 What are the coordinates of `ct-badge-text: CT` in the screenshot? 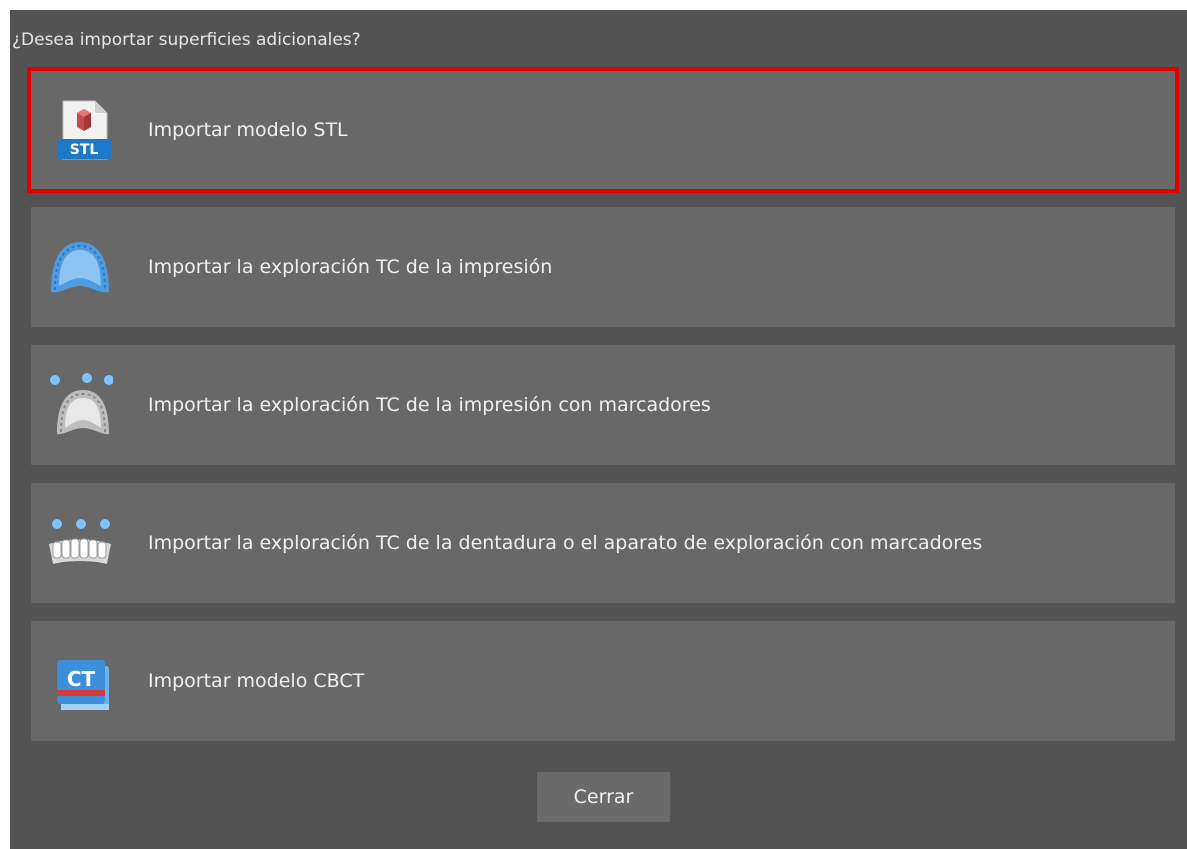 It's located at (81, 679).